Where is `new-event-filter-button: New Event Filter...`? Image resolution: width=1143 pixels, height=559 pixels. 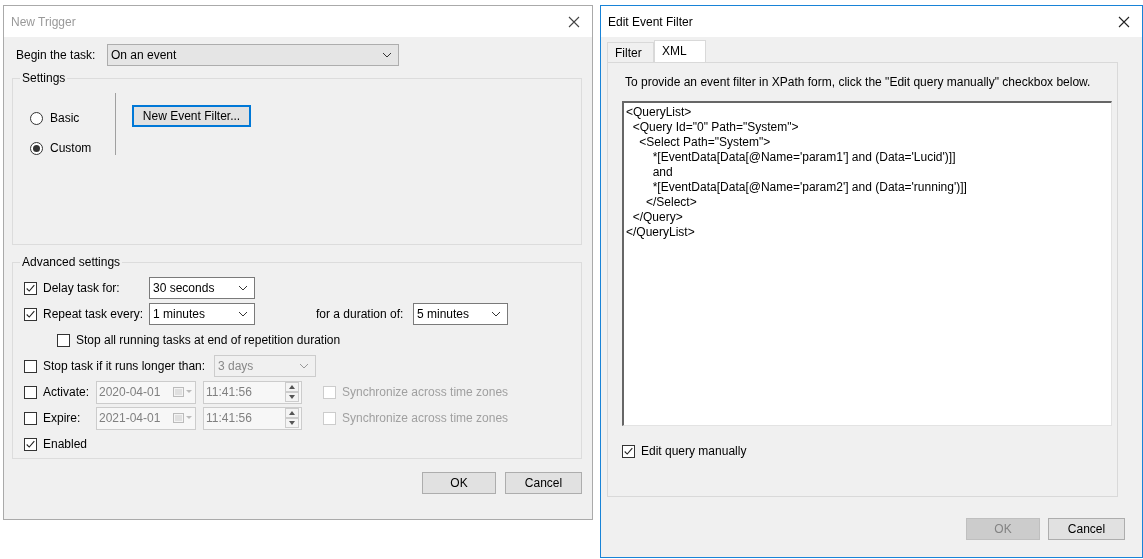
new-event-filter-button: New Event Filter... is located at coordinates (191, 116).